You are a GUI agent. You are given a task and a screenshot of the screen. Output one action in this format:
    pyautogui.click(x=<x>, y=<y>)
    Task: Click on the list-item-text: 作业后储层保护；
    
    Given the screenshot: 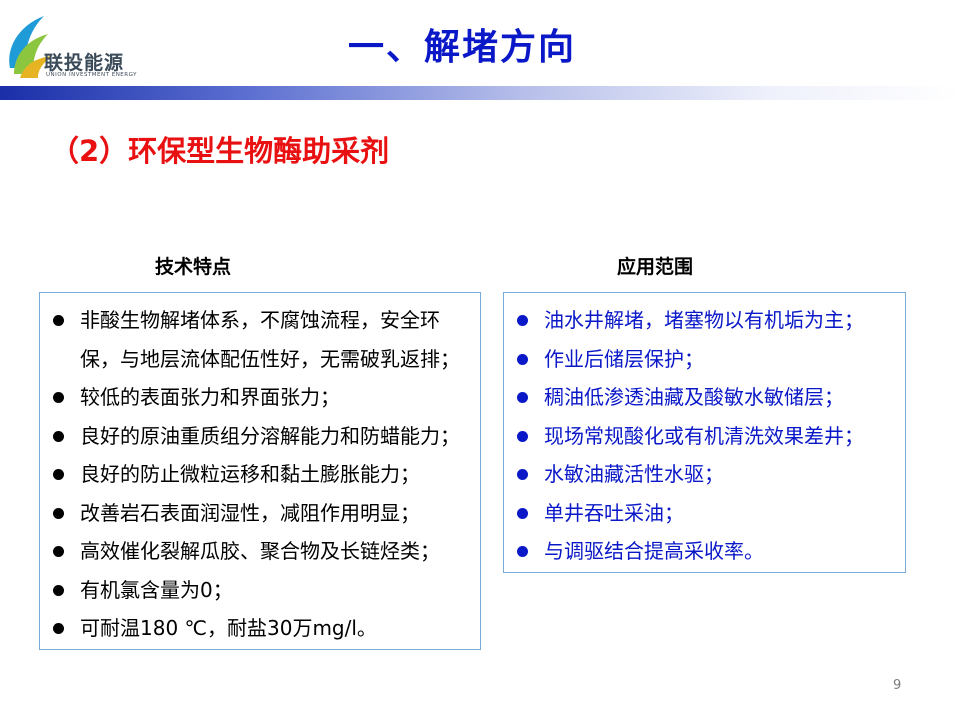 What is the action you would take?
    pyautogui.click(x=624, y=358)
    